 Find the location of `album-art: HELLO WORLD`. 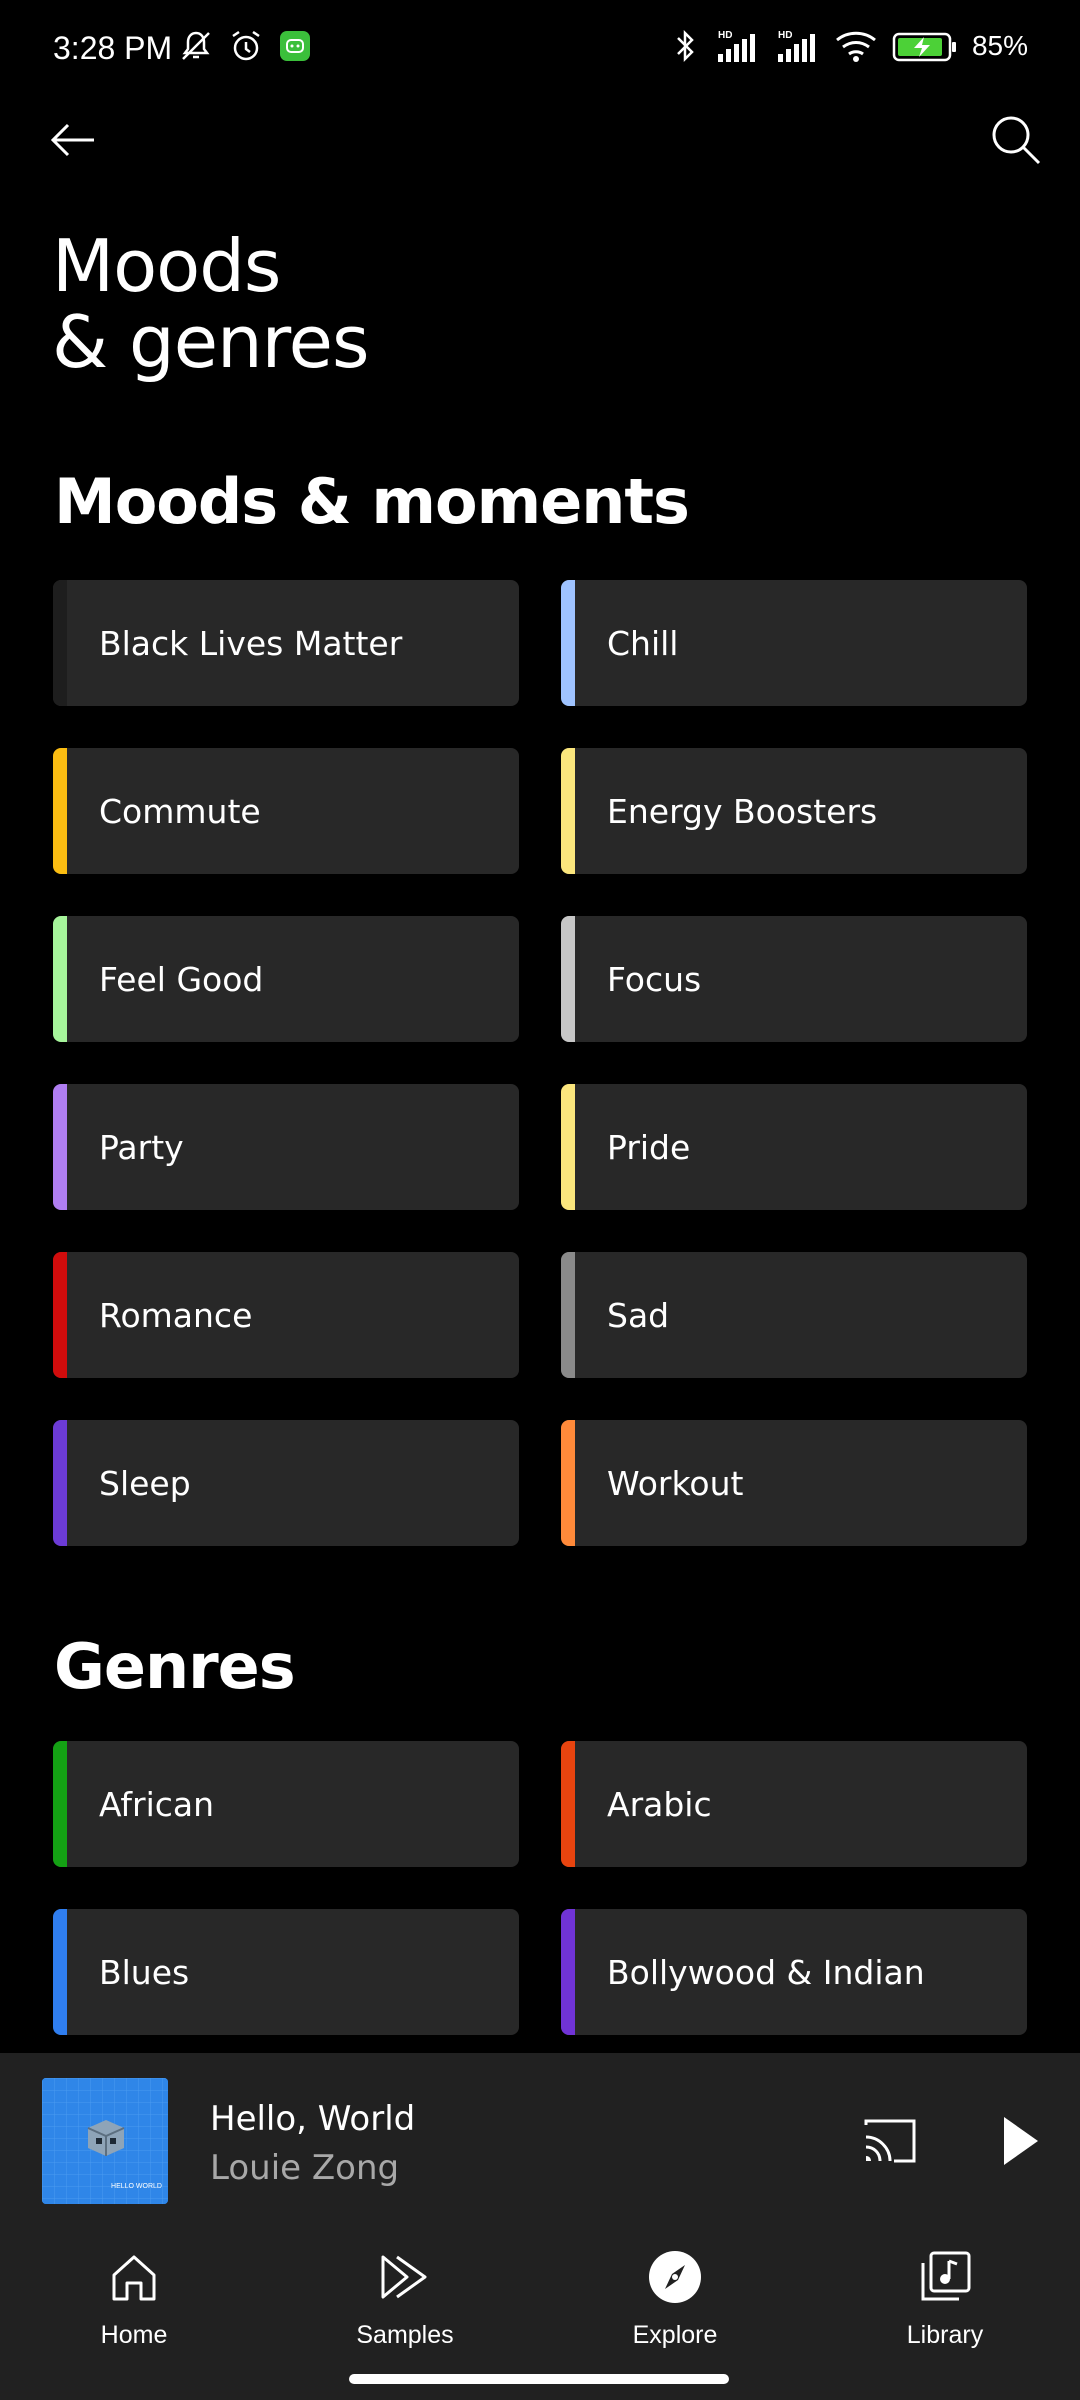

album-art: HELLO WORLD is located at coordinates (105, 2141).